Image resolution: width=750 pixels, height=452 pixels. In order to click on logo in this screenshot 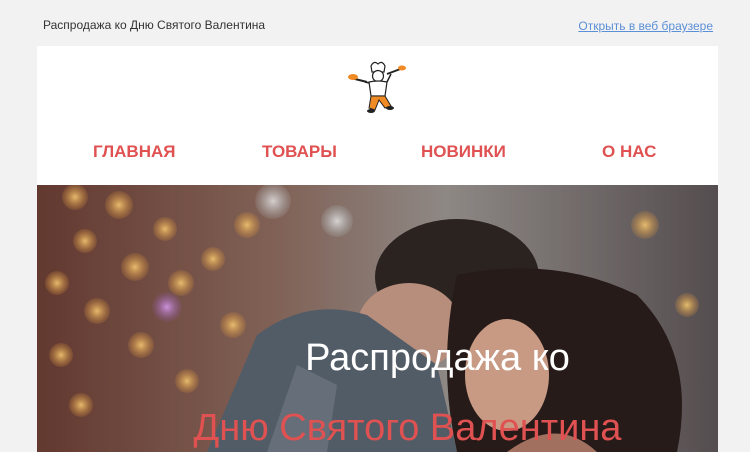, I will do `click(377, 88)`.